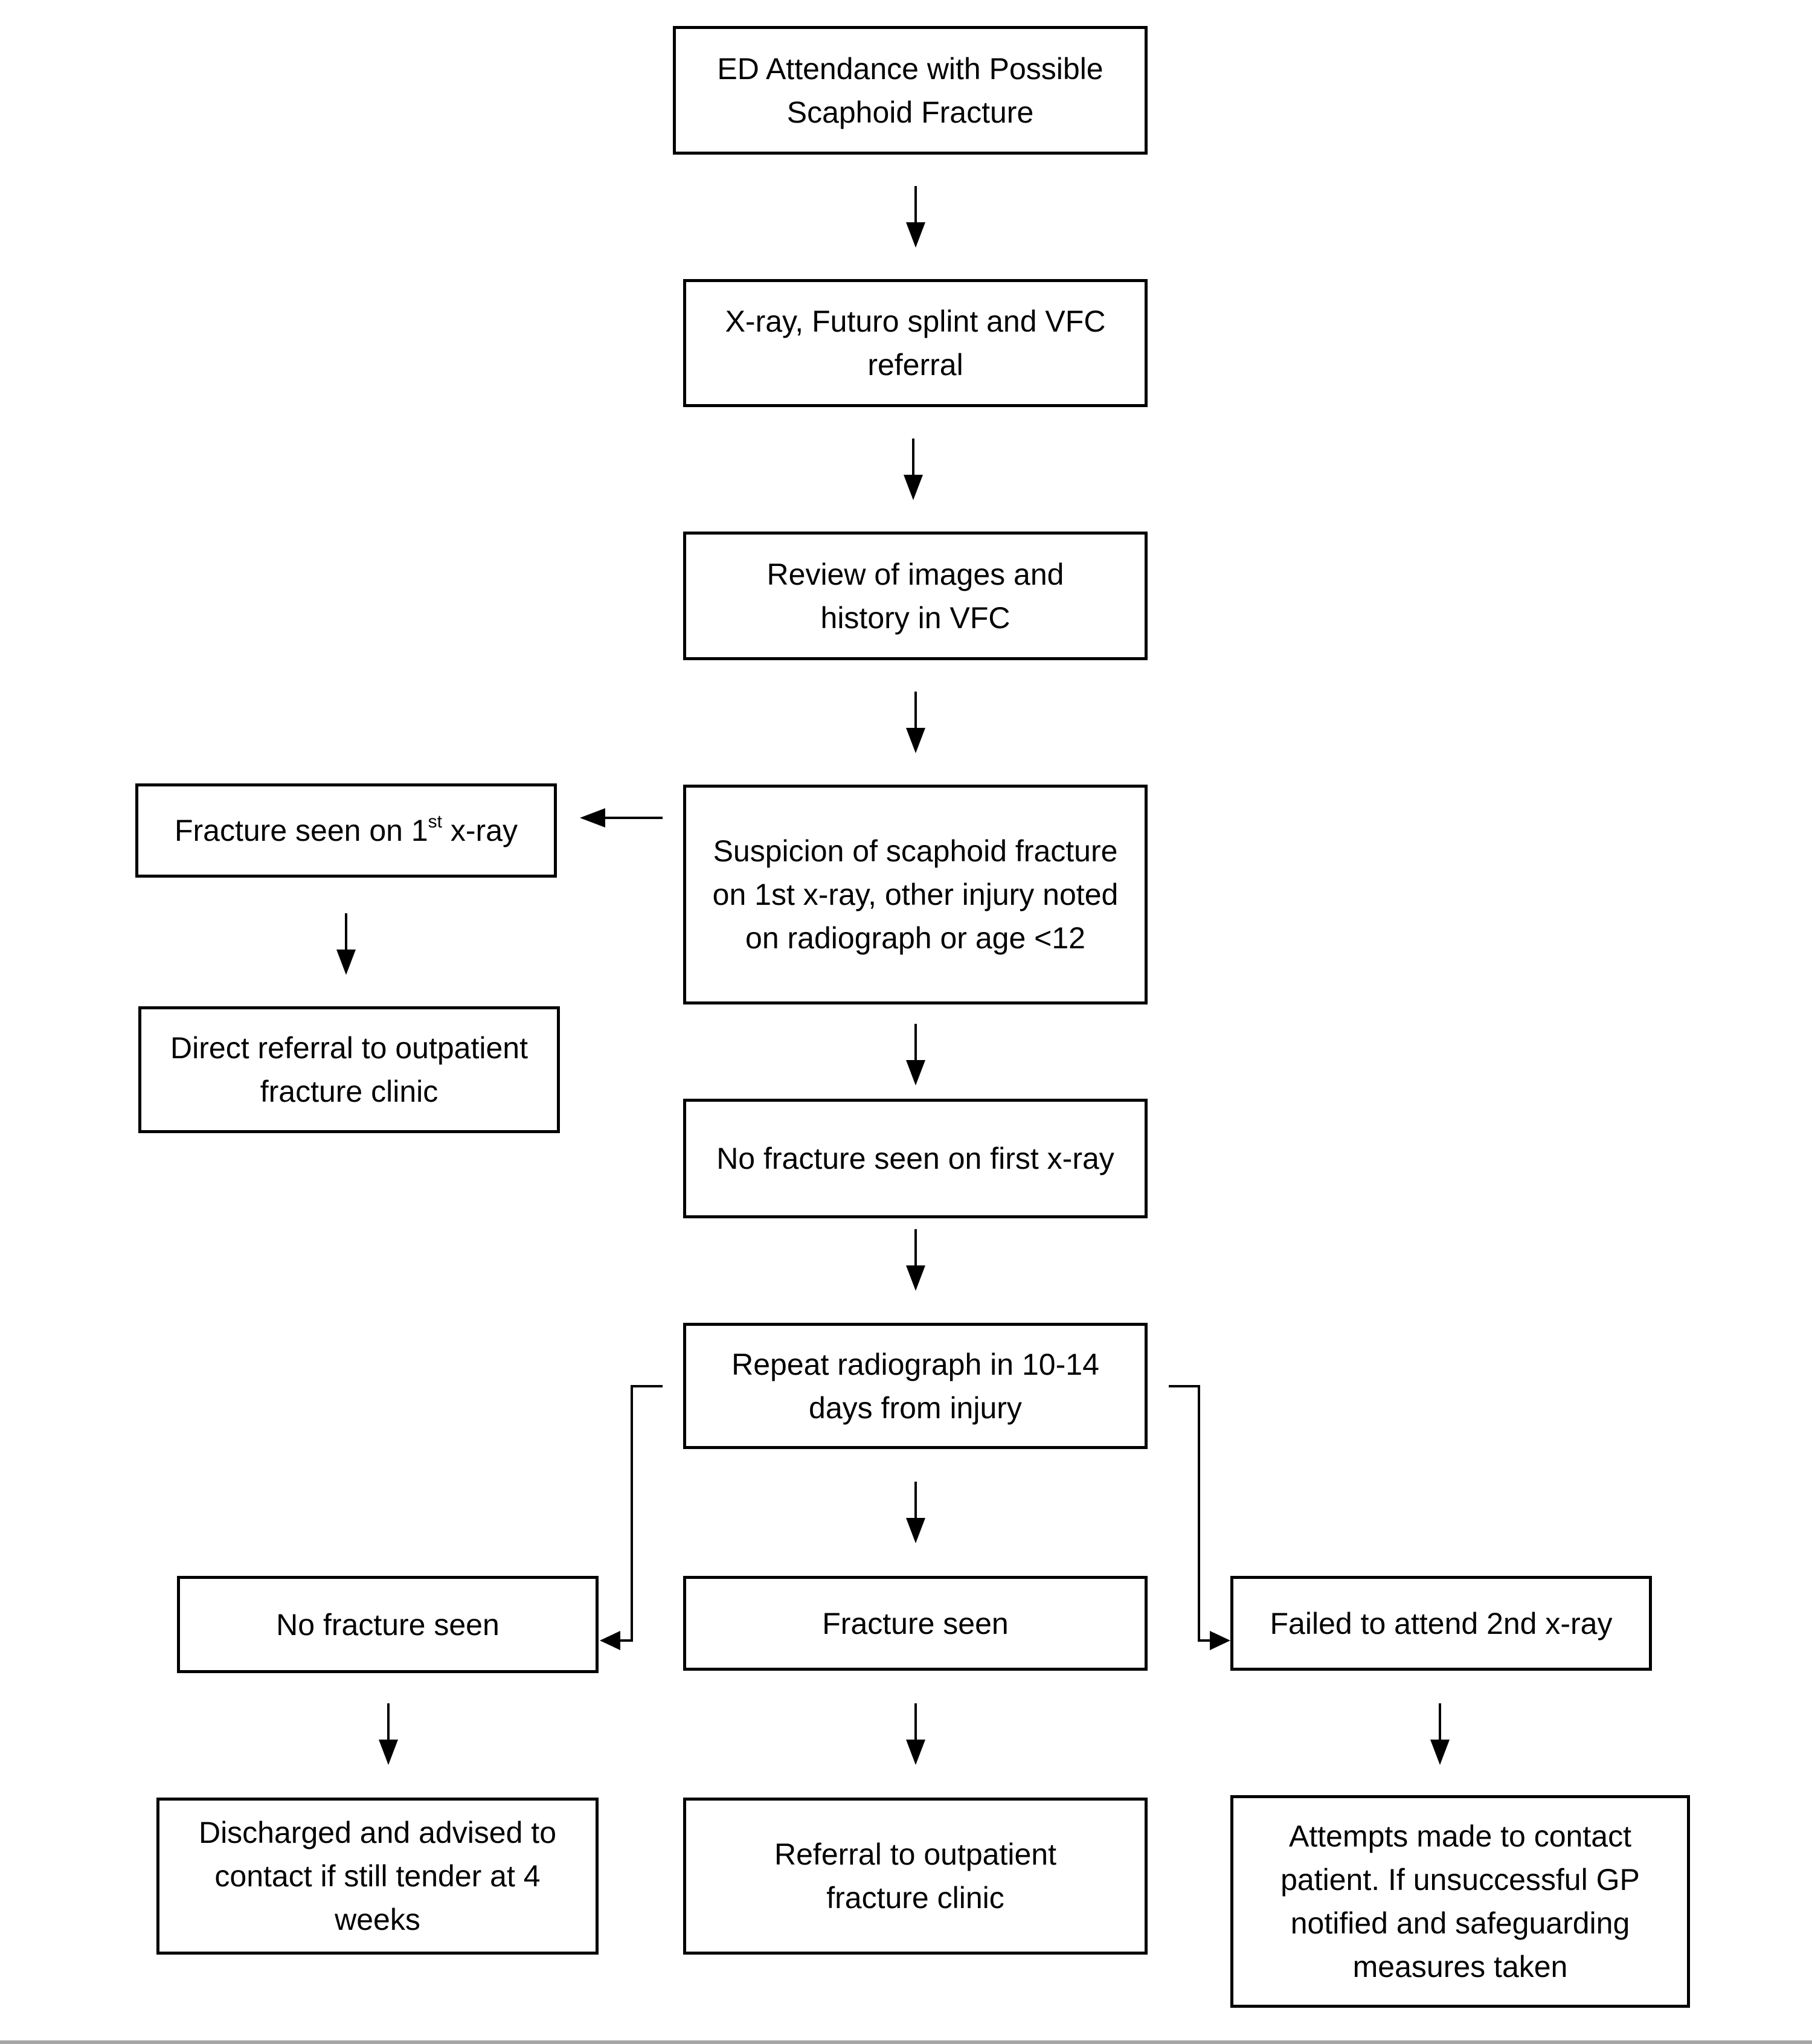 The height and width of the screenshot is (2044, 1812). What do you see at coordinates (915, 1055) in the screenshot?
I see `arrow-suspicion-to-no-fracture-first` at bounding box center [915, 1055].